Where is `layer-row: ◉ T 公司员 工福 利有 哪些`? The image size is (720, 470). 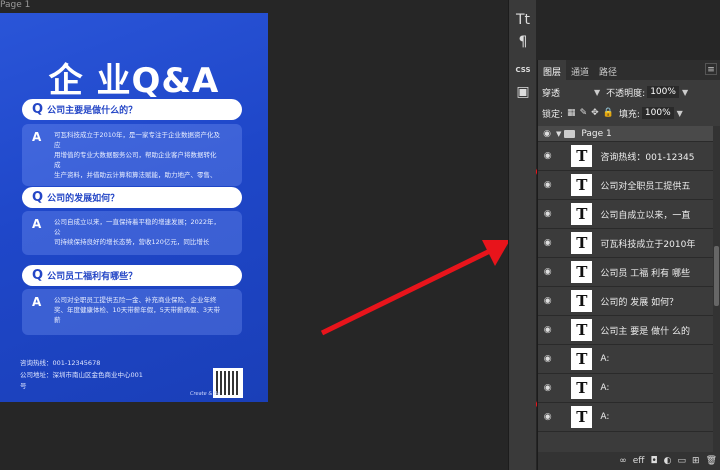
layer-row: ◉ T 公司员 工福 利有 哪些 is located at coordinates (626, 272).